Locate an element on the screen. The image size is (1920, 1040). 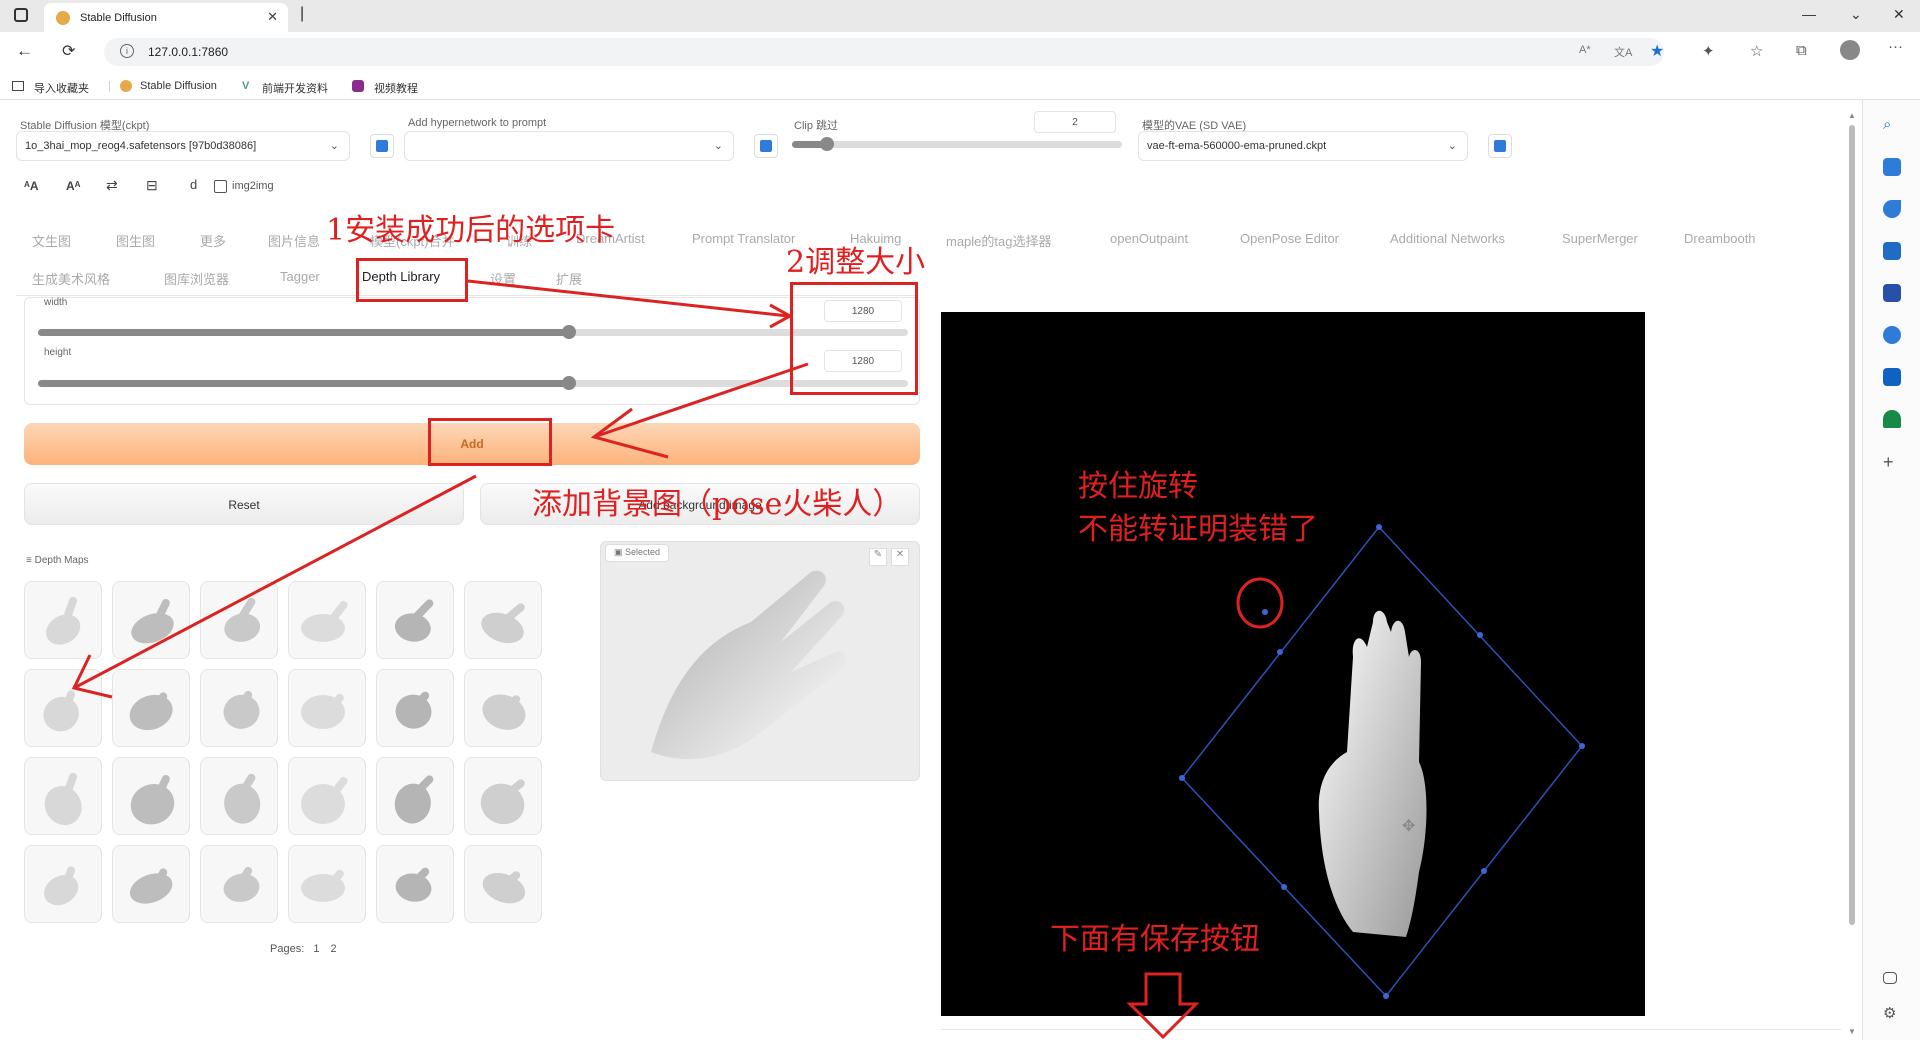
browser-sidebar: ⌕ + ⚙ is located at coordinates (1891, 570).